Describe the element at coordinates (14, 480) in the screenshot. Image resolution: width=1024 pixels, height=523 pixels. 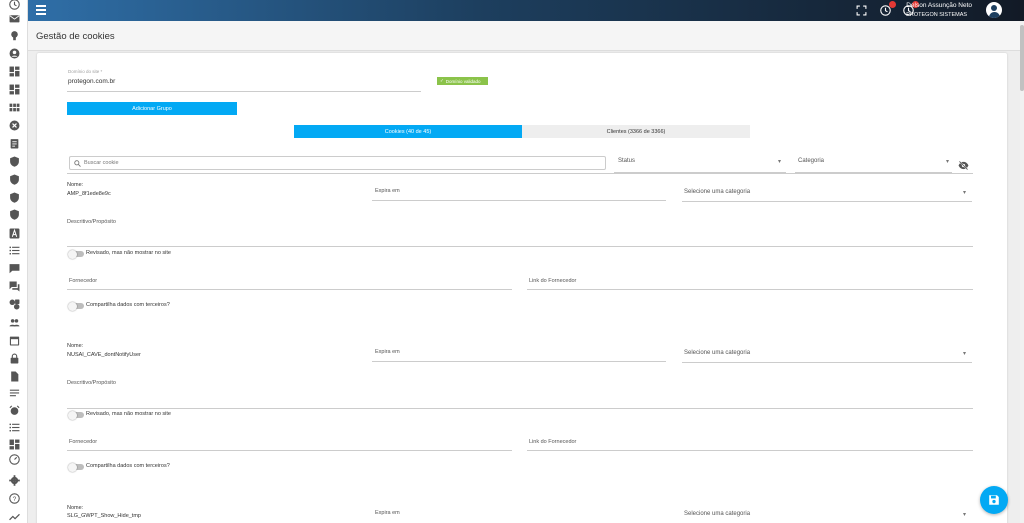
I see `gear-icon` at that location.